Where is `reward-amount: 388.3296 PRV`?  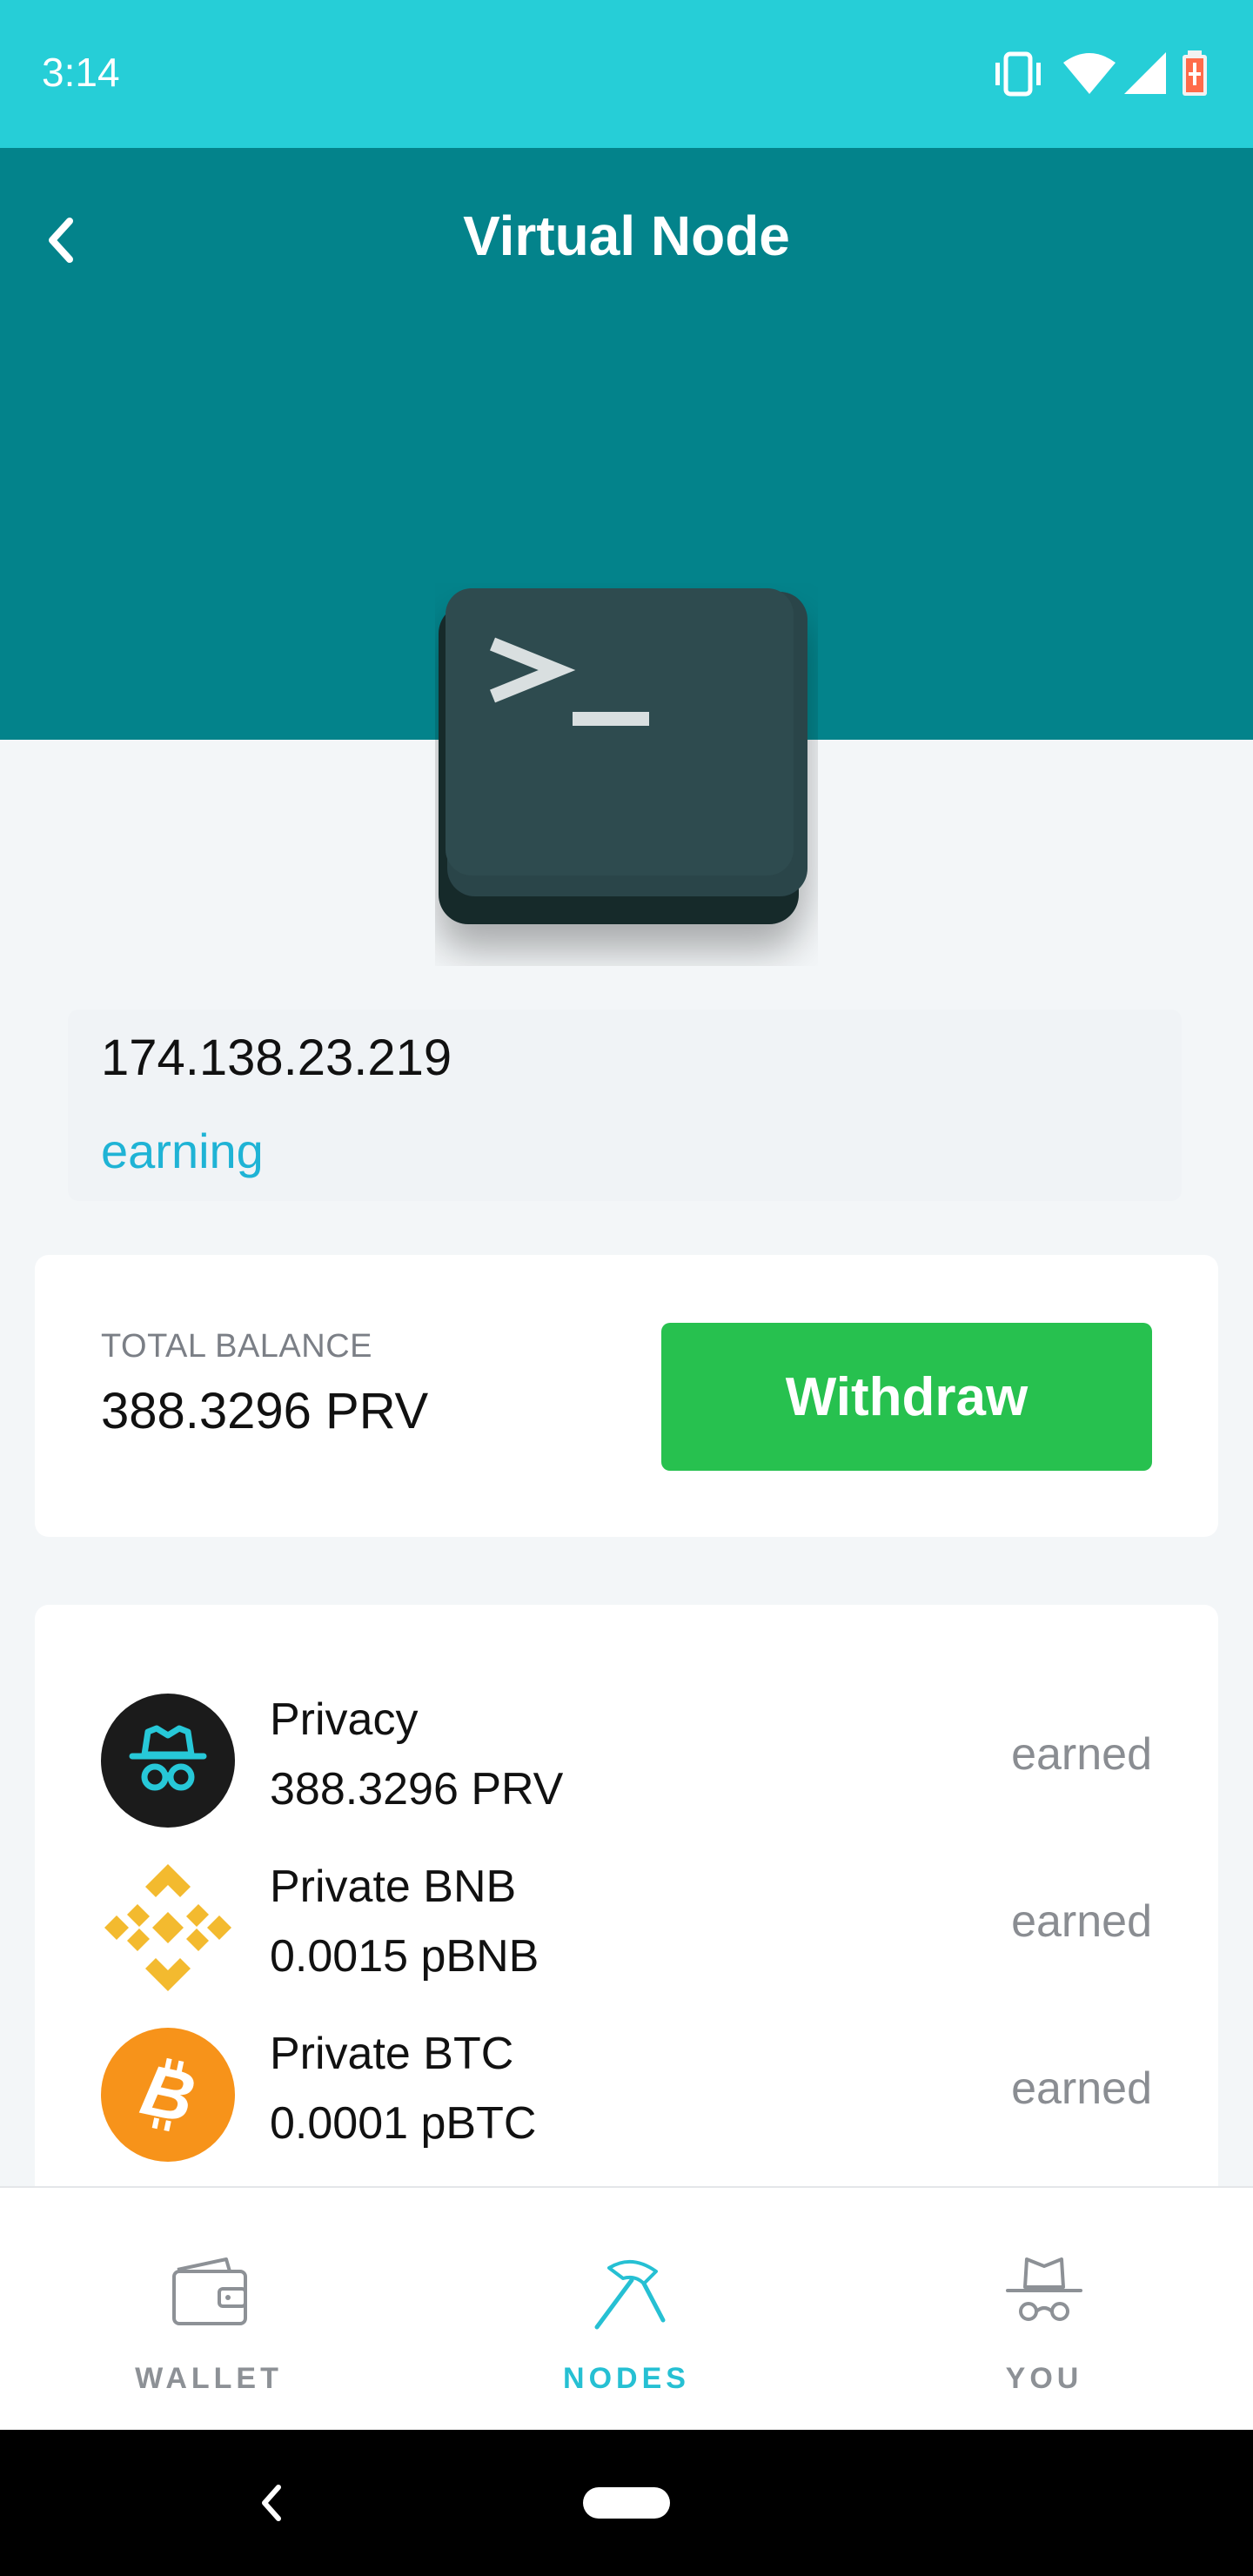
reward-amount: 388.3296 PRV is located at coordinates (417, 1789).